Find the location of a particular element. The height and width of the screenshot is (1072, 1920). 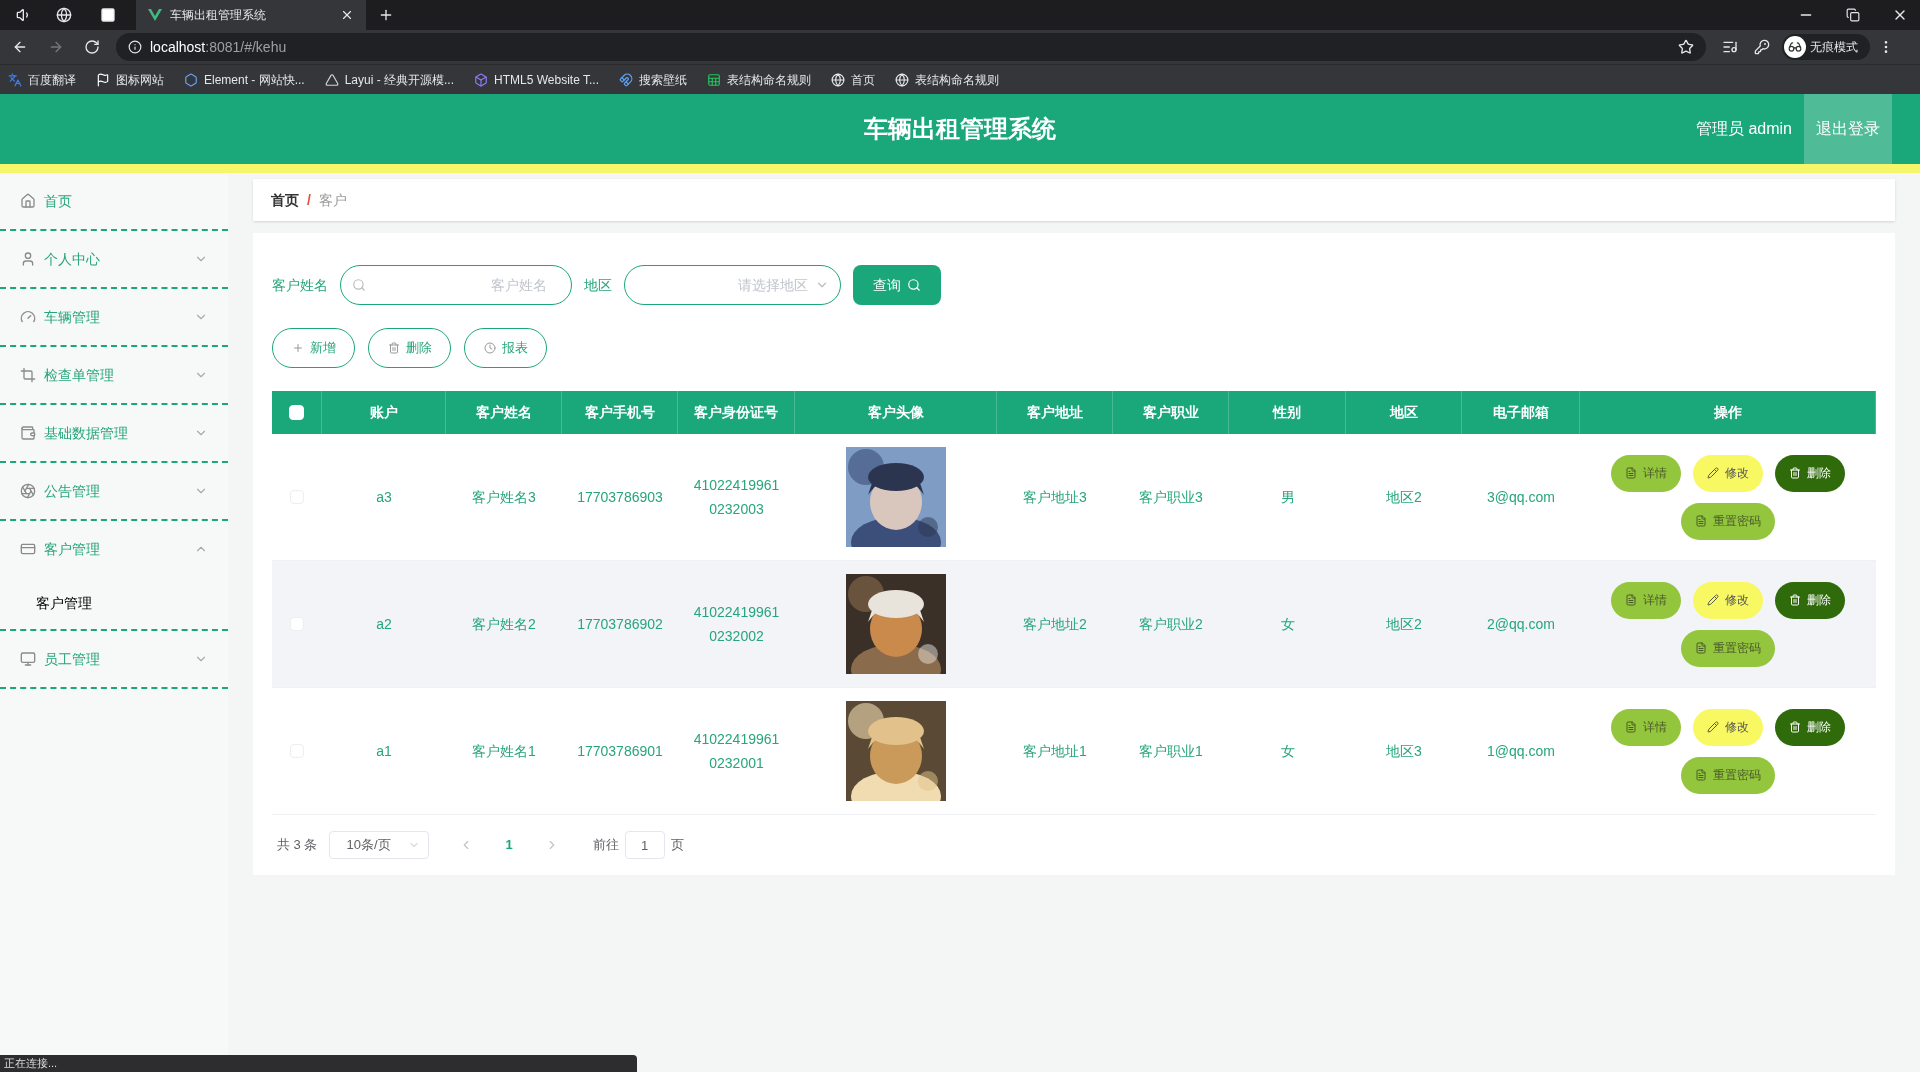

bookmark-link: 搜索壁纸 is located at coordinates (653, 79).